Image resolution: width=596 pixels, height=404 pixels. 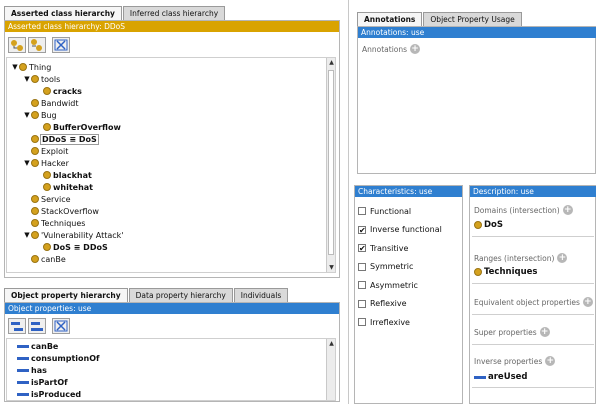 What do you see at coordinates (40, 67) in the screenshot?
I see `class-tree-label: Thing` at bounding box center [40, 67].